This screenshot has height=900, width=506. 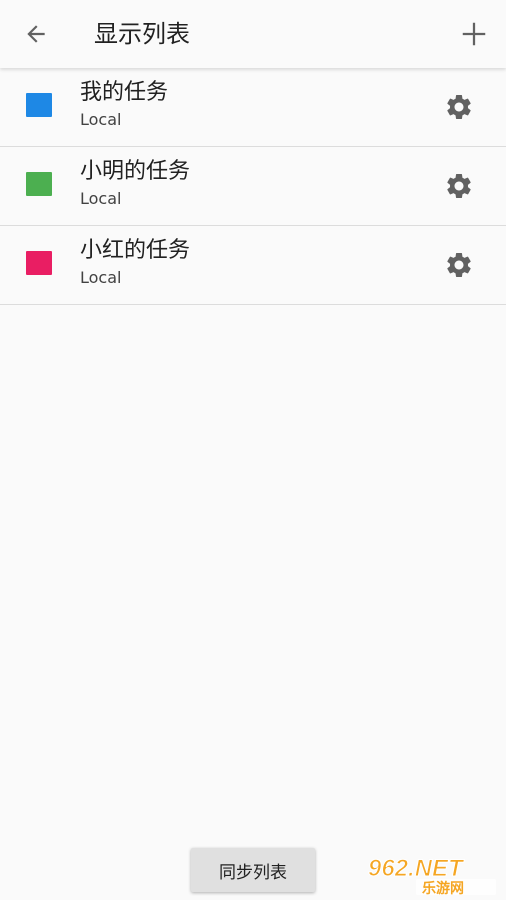 I want to click on watermark-brand: 962.NET, so click(x=416, y=868).